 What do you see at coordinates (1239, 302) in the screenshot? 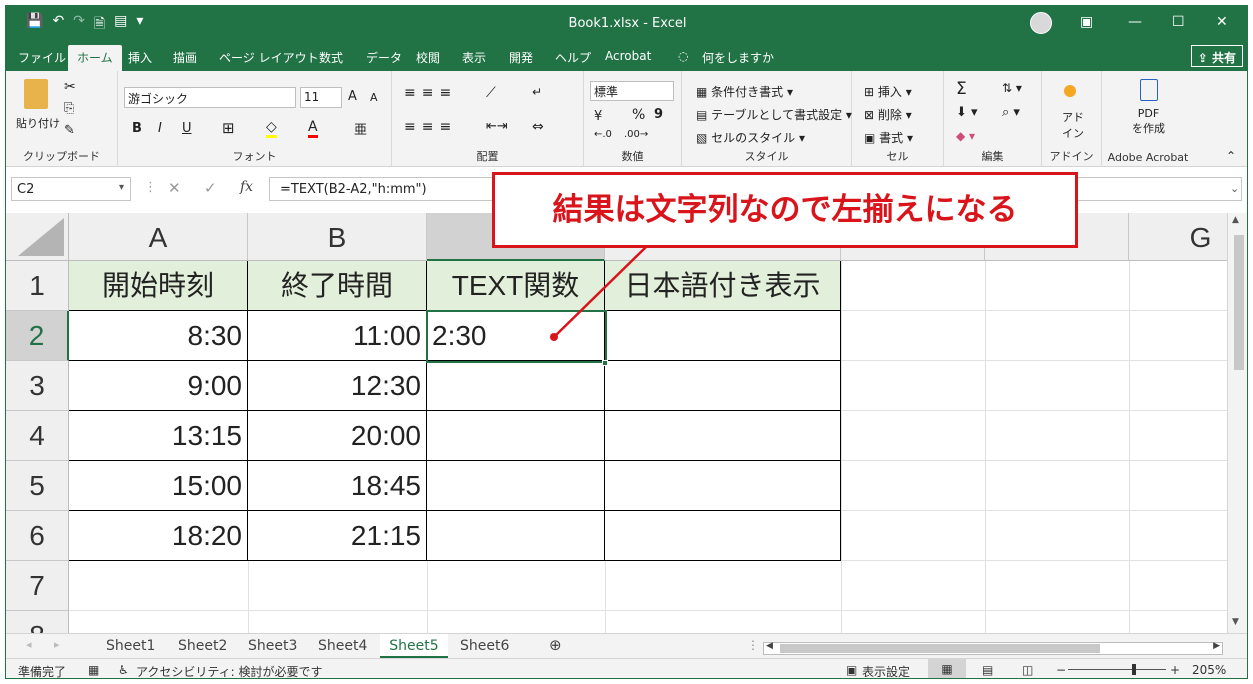
I see `scroll-thumb` at bounding box center [1239, 302].